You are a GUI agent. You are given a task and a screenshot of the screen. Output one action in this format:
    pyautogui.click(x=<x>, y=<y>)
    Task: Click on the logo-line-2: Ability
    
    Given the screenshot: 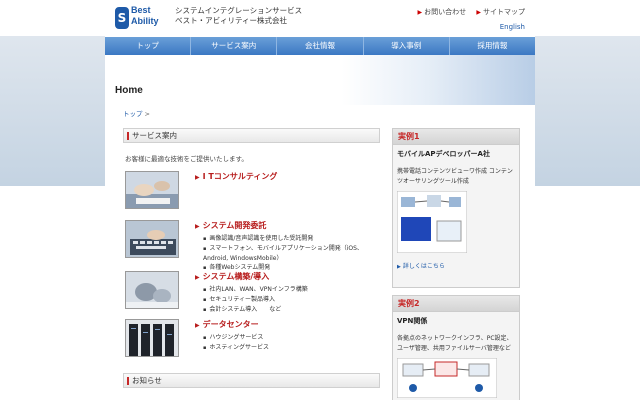 What is the action you would take?
    pyautogui.click(x=145, y=21)
    